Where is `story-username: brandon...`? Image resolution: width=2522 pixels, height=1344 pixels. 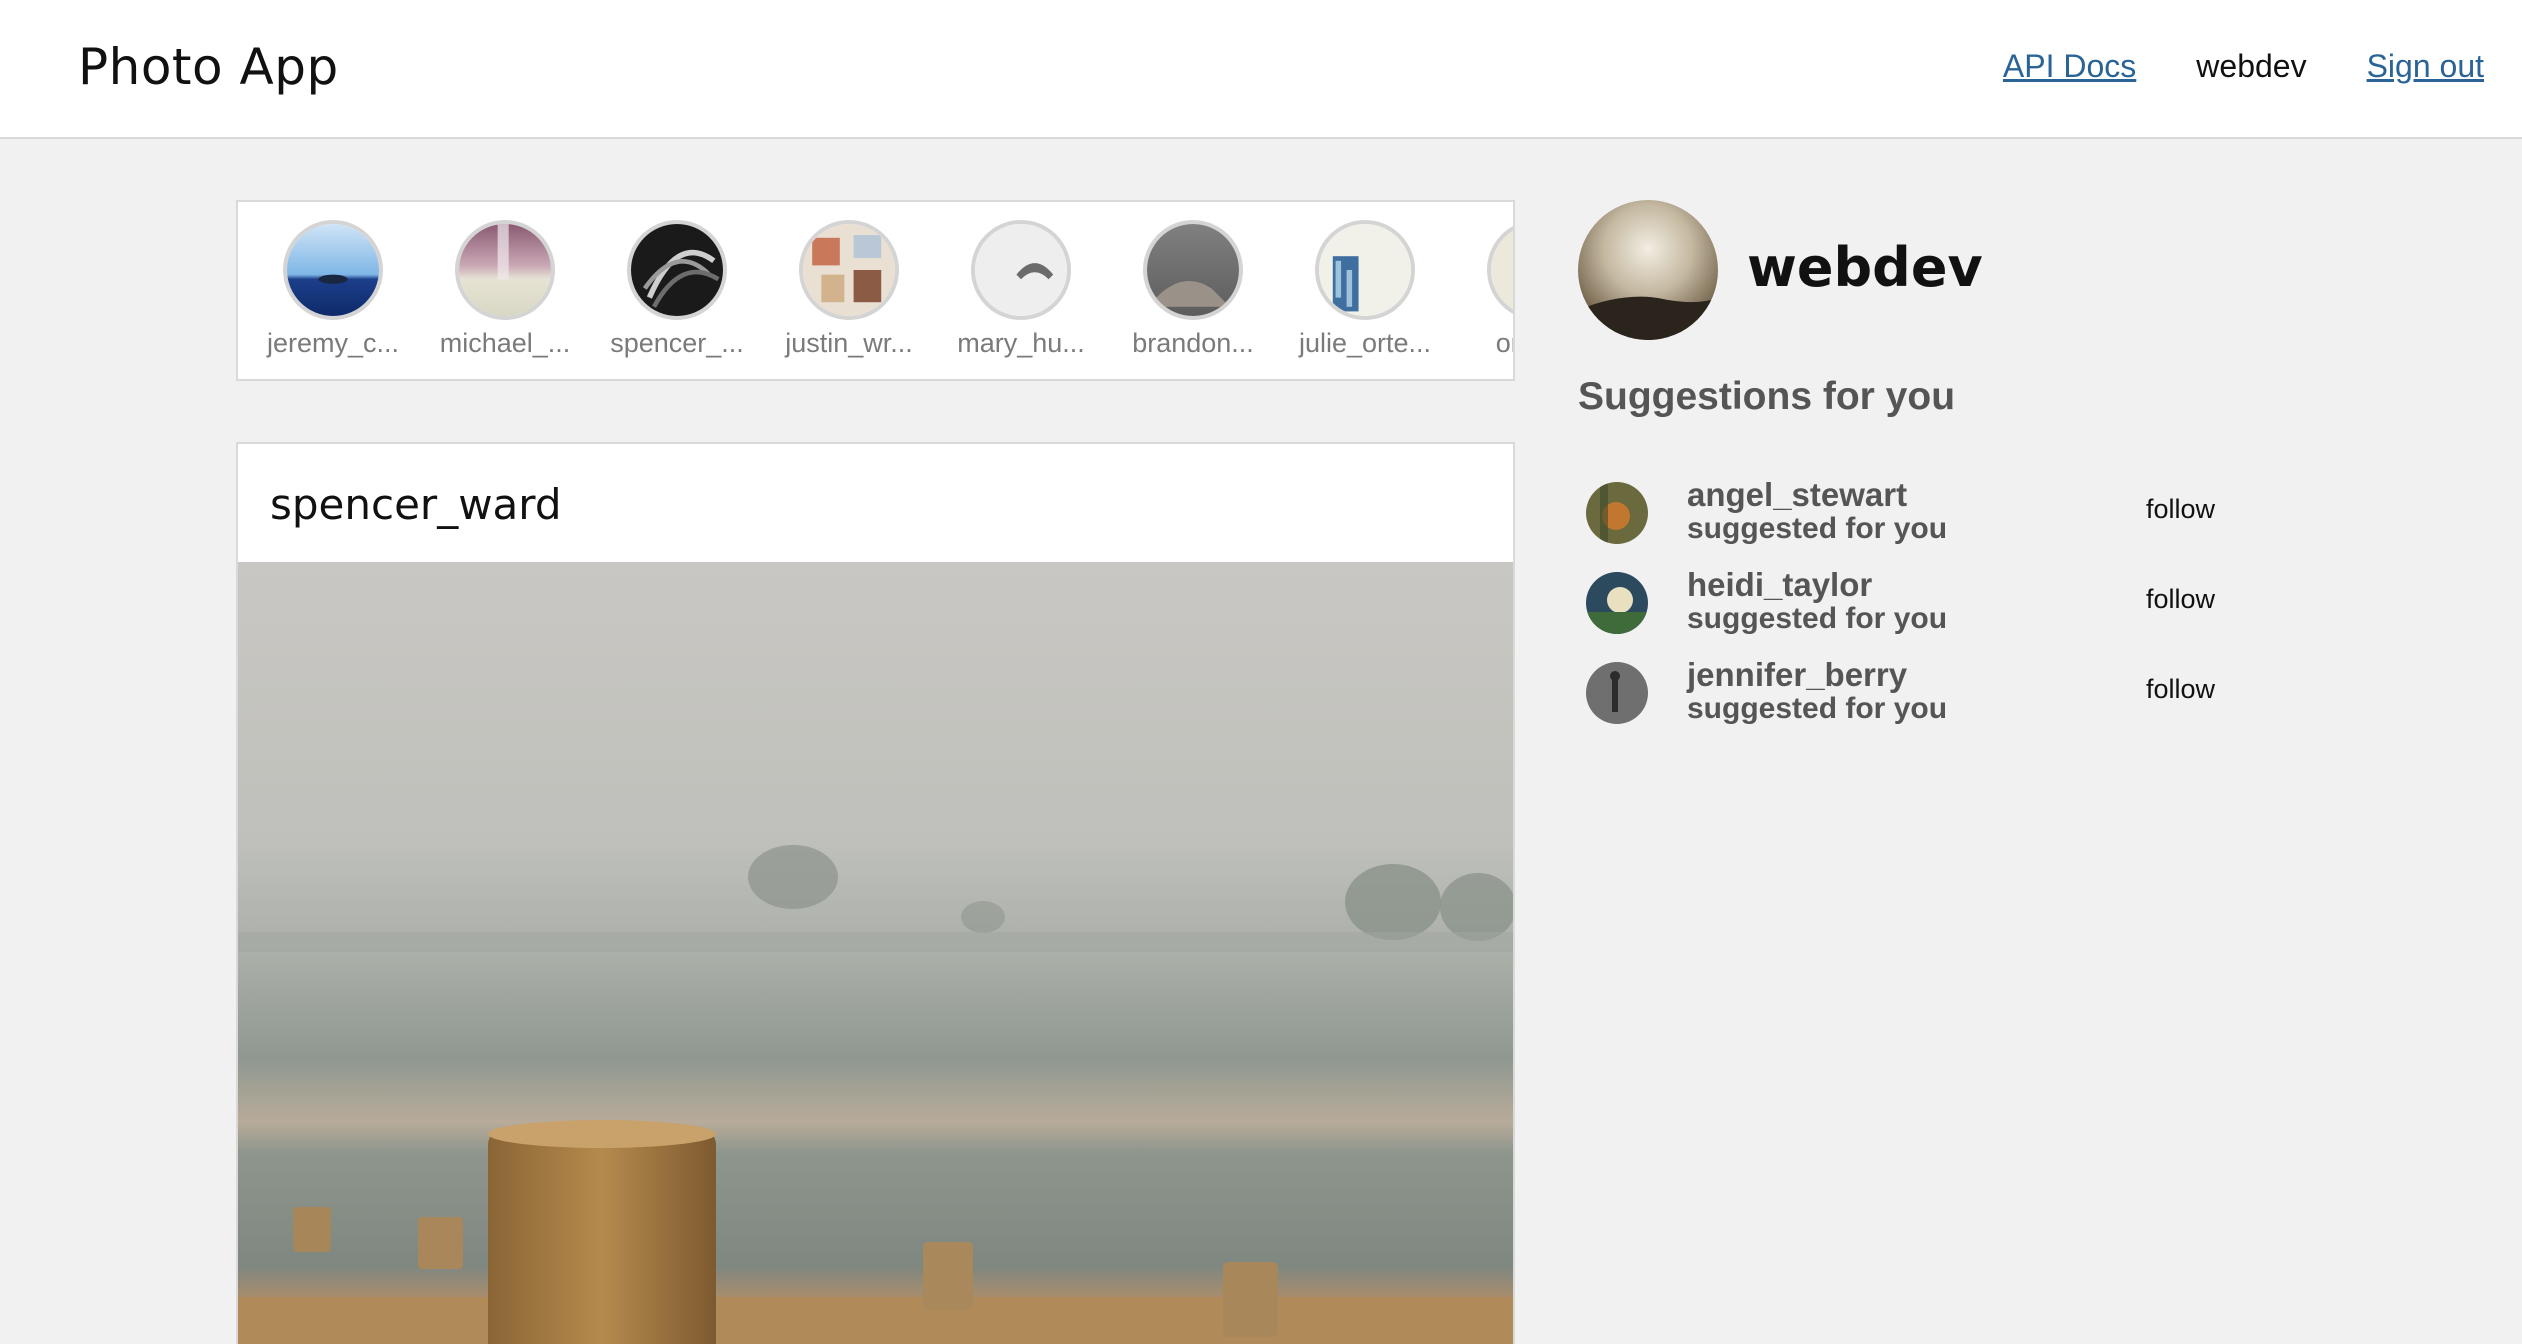 story-username: brandon... is located at coordinates (1193, 343).